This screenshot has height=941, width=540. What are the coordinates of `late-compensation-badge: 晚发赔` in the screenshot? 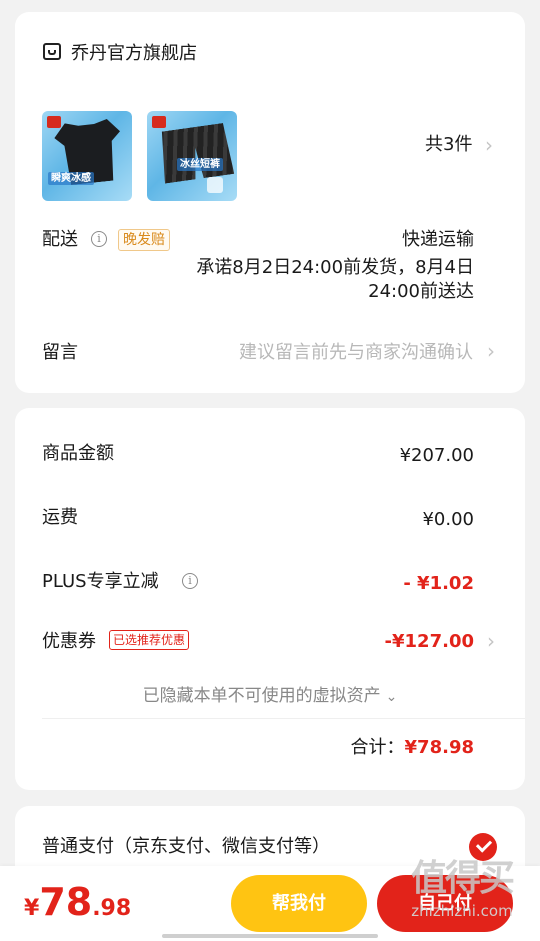 It's located at (144, 240).